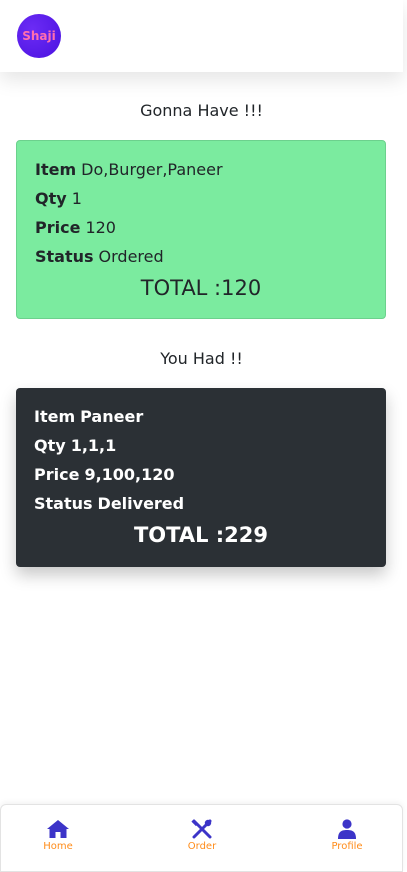 This screenshot has height=872, width=407. What do you see at coordinates (201, 503) in the screenshot?
I see `status-row: Status Delivered` at bounding box center [201, 503].